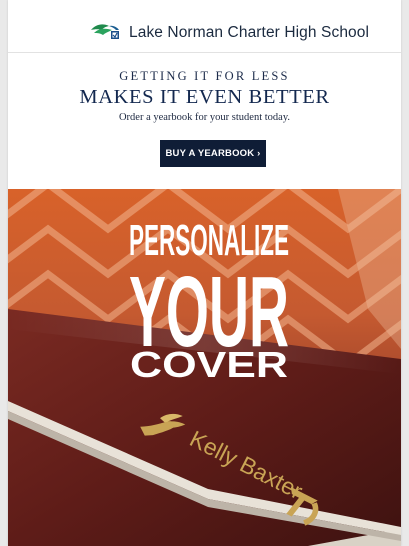 The image size is (409, 546). Describe the element at coordinates (204, 97) in the screenshot. I see `promo-headline: MAKES IT EVEN BETTER` at that location.